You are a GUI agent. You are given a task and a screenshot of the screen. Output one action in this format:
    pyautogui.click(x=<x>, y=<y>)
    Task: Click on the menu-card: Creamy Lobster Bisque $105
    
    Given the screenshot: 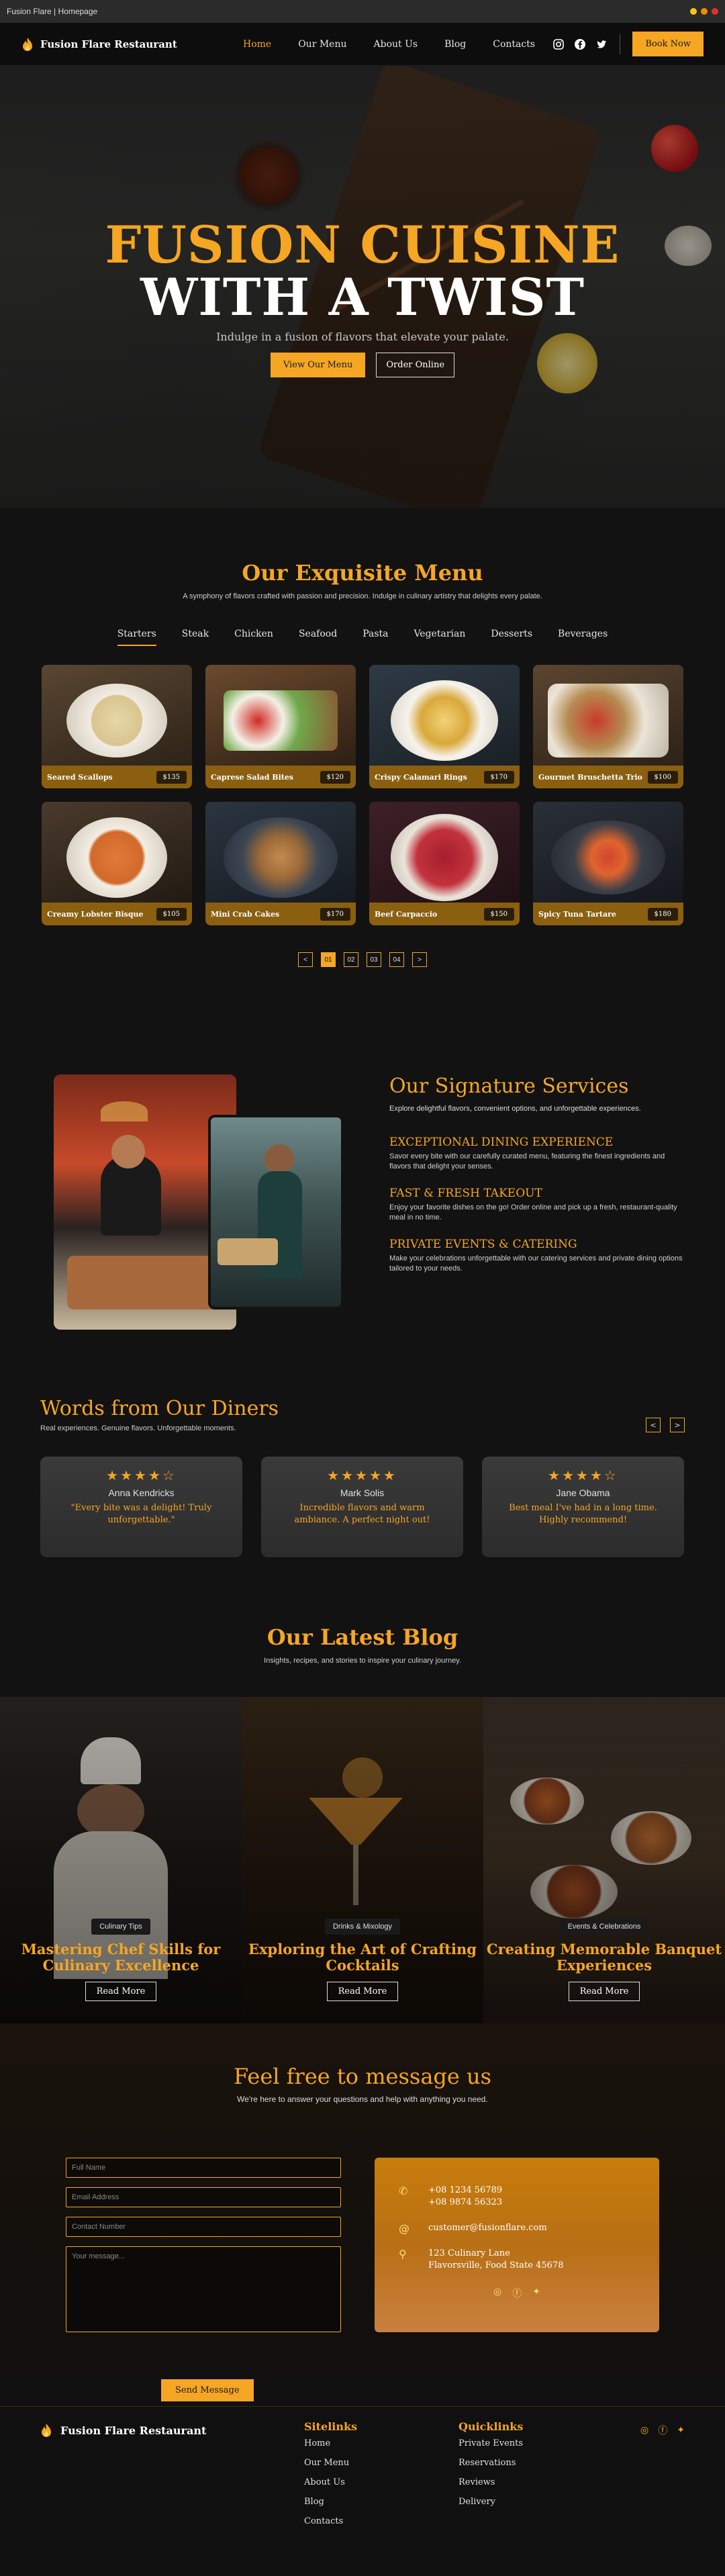 What is the action you would take?
    pyautogui.click(x=117, y=863)
    